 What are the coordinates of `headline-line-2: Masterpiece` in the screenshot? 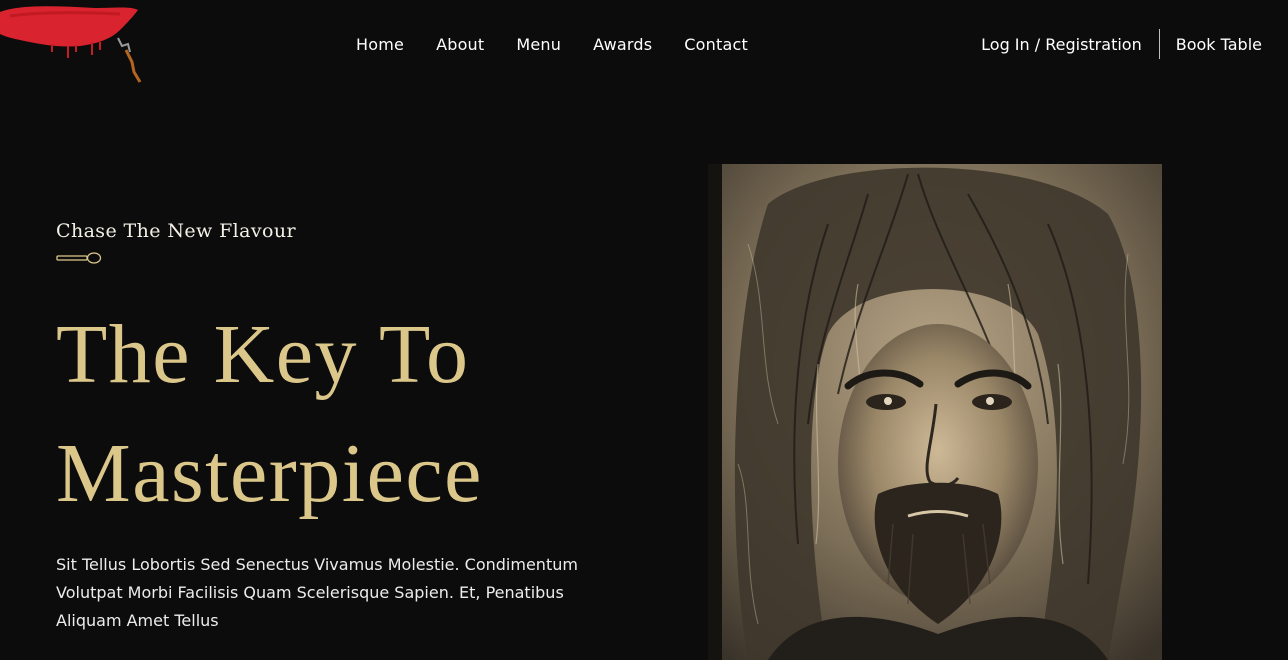 It's located at (269, 473).